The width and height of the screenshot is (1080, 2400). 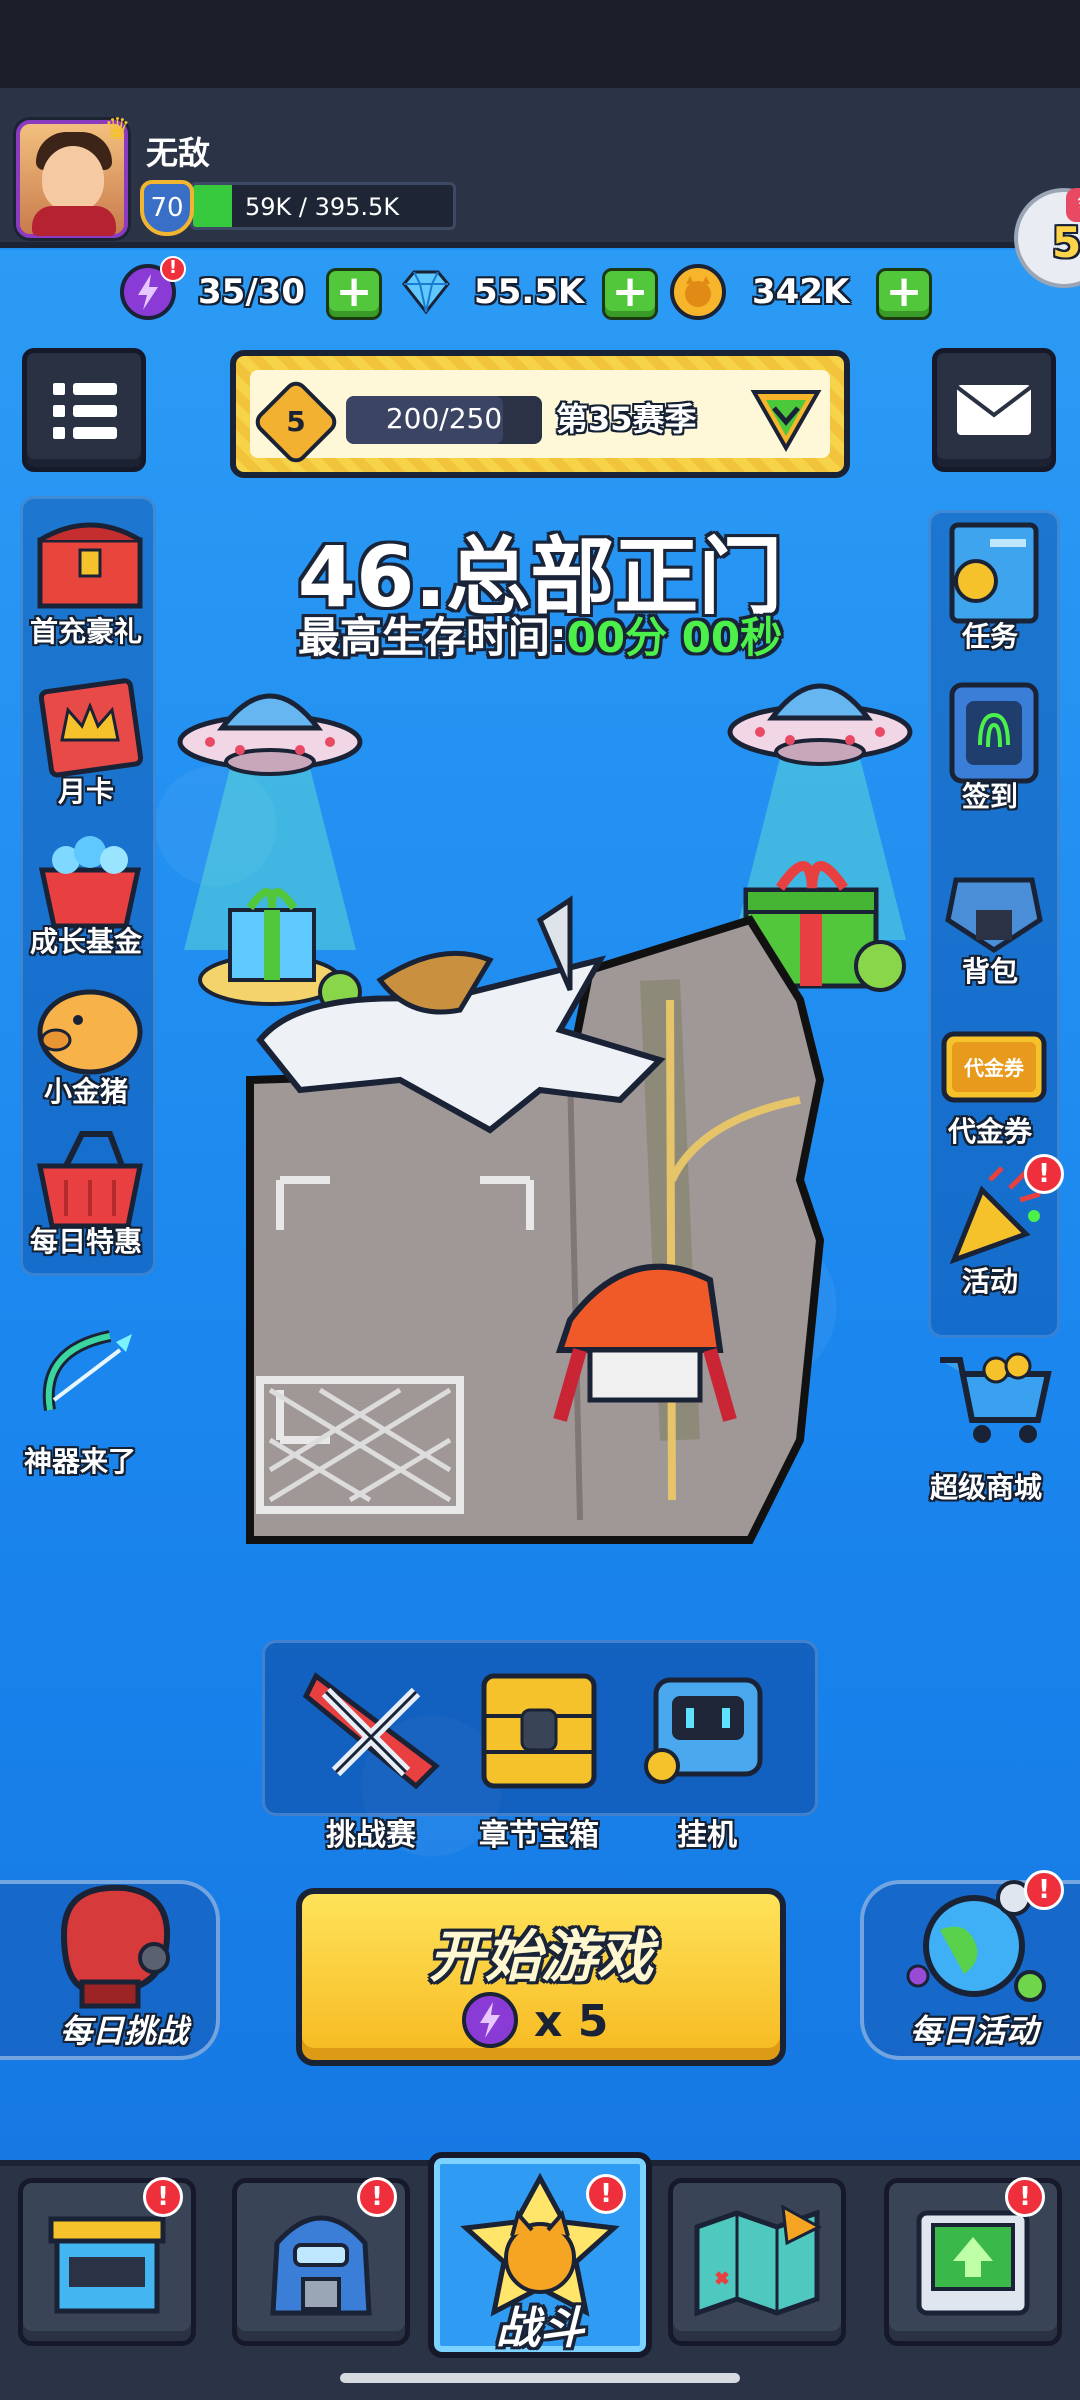 What do you see at coordinates (626, 419) in the screenshot?
I see `season-name: 第35赛季` at bounding box center [626, 419].